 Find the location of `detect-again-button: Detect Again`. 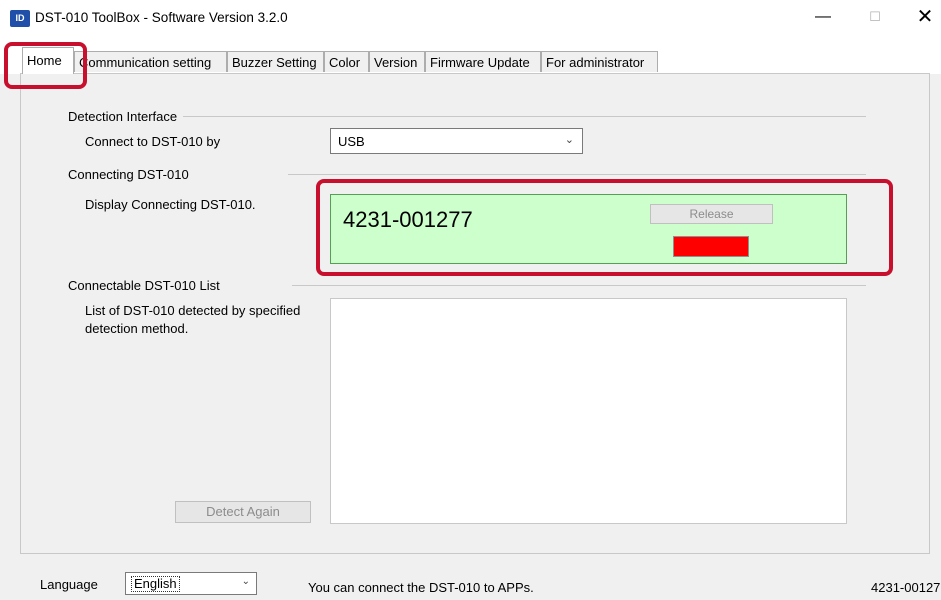

detect-again-button: Detect Again is located at coordinates (243, 512).